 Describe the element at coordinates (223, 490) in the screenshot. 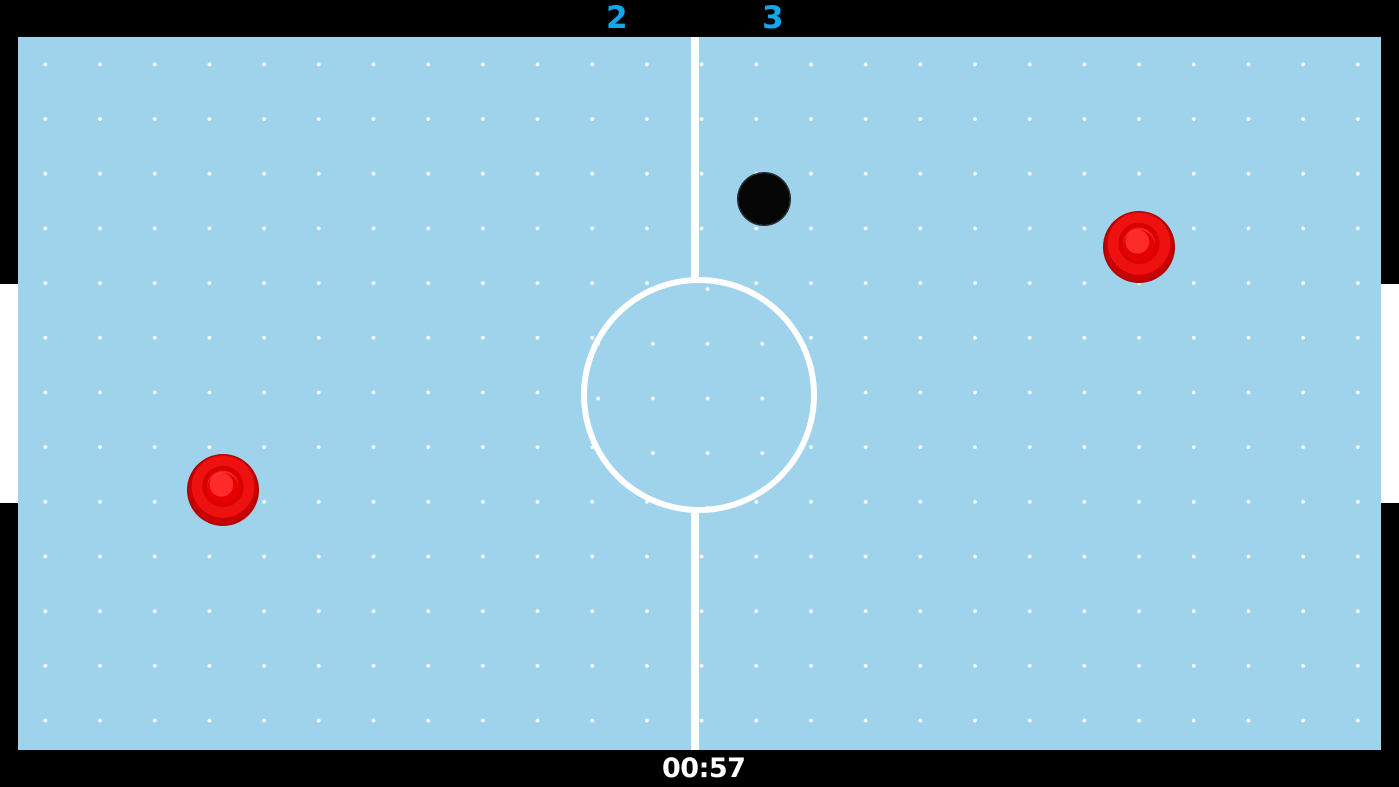

I see `left-mallet` at that location.